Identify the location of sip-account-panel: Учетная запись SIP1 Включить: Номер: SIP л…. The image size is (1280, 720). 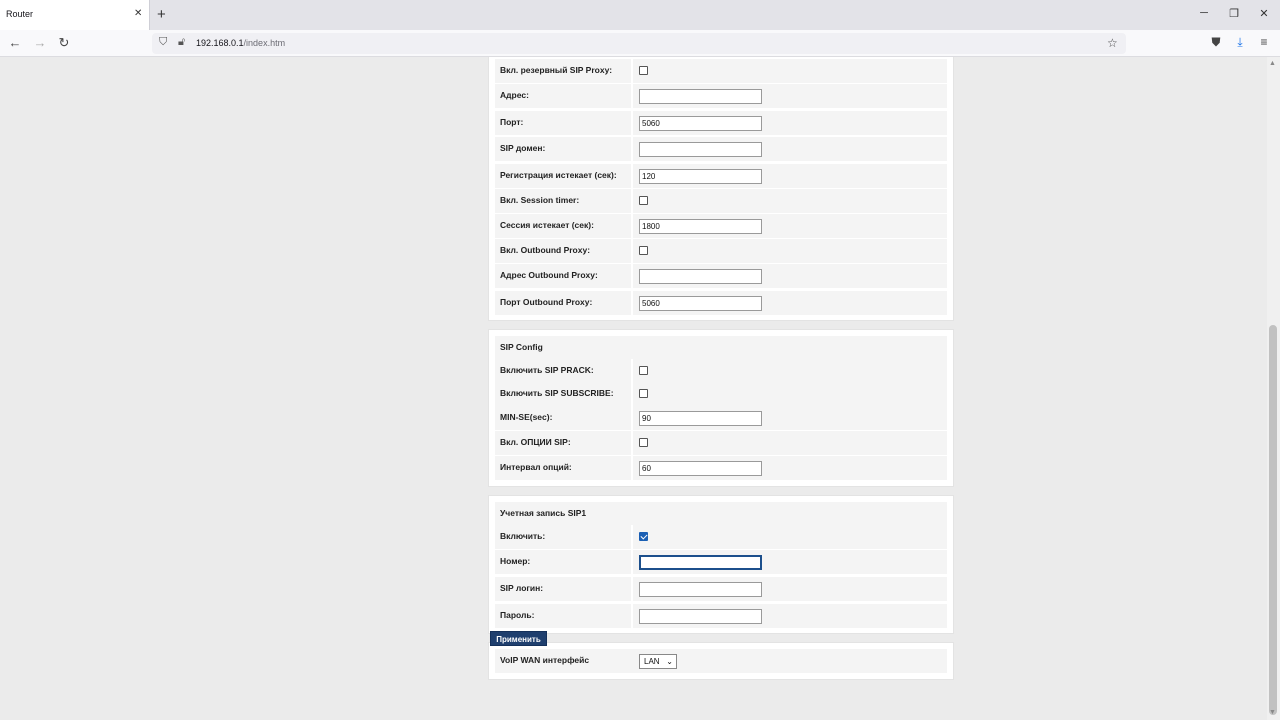
(721, 564).